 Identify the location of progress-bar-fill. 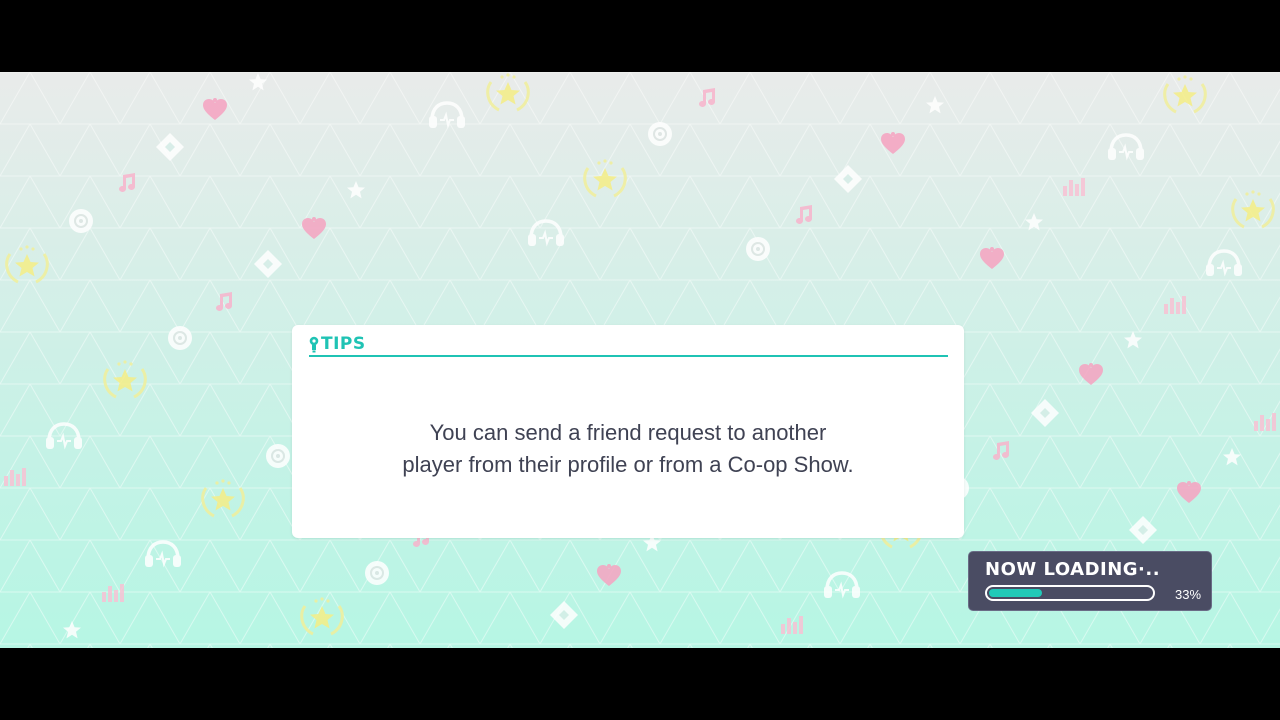
(1015, 593).